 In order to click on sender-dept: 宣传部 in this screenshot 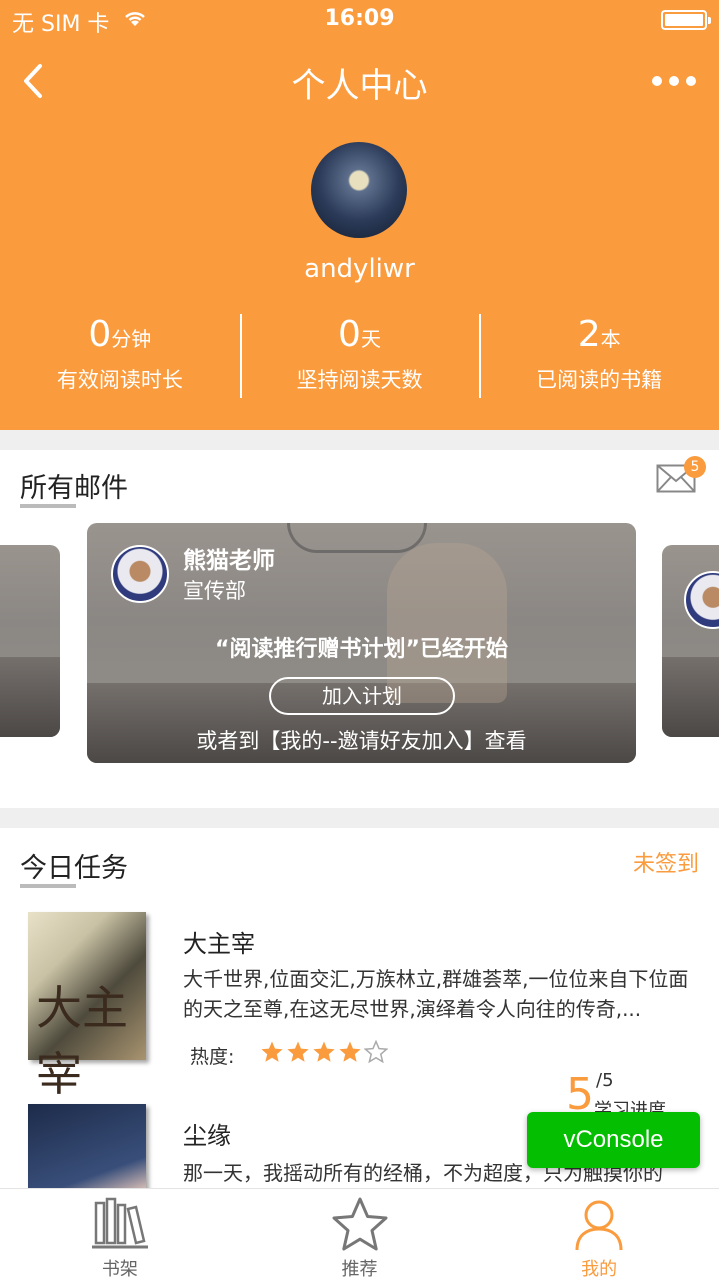, I will do `click(214, 591)`.